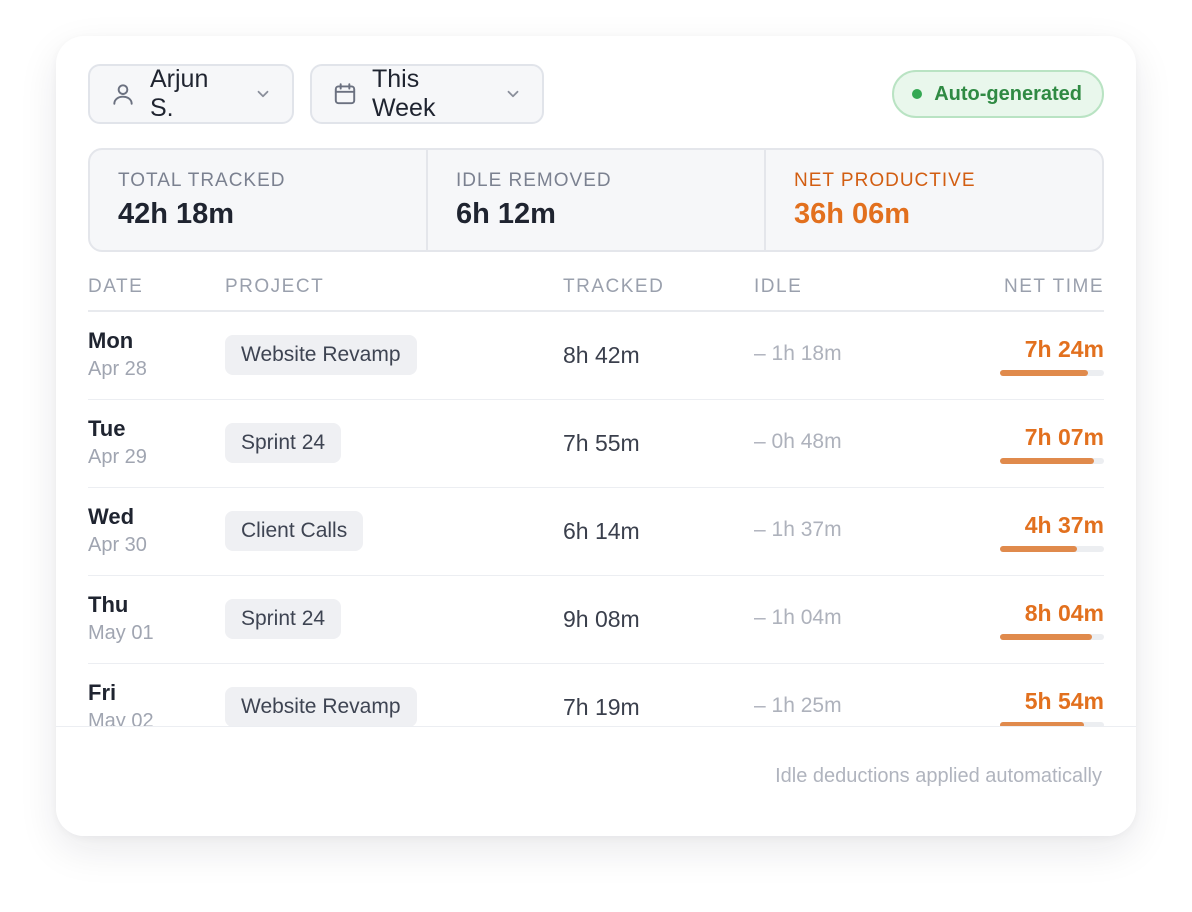 This screenshot has height=912, width=1192. What do you see at coordinates (294, 531) in the screenshot?
I see `project-tag: Client Calls` at bounding box center [294, 531].